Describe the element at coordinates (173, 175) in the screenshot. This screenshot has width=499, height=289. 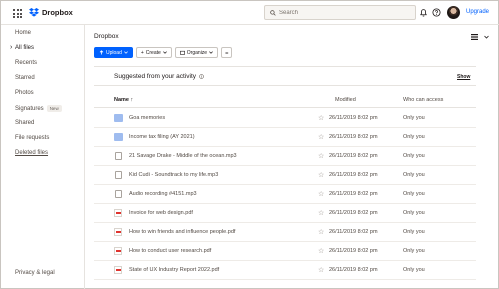
I see `file-name: Kid Cudi - Soundtrack to my life.mp3` at that location.